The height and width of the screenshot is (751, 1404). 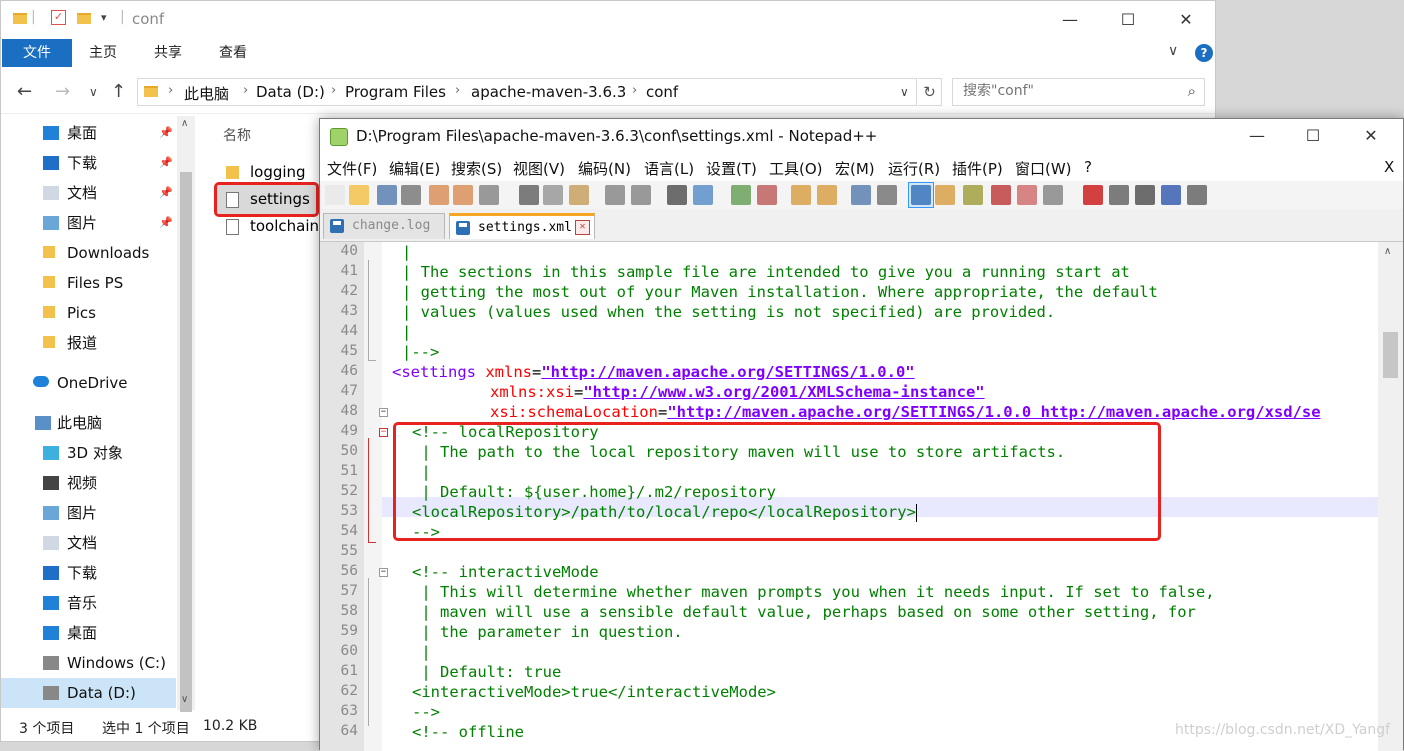 What do you see at coordinates (1387, 251) in the screenshot?
I see `scroll-up-icon: ∧` at bounding box center [1387, 251].